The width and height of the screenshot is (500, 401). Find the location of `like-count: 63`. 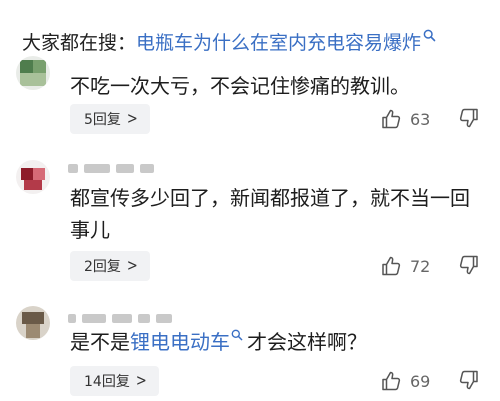

like-count: 63 is located at coordinates (420, 119).